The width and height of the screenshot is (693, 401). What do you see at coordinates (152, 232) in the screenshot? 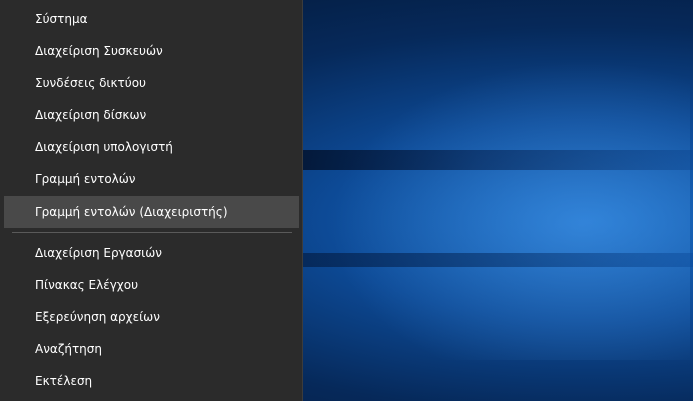
I see `menu-separator` at bounding box center [152, 232].